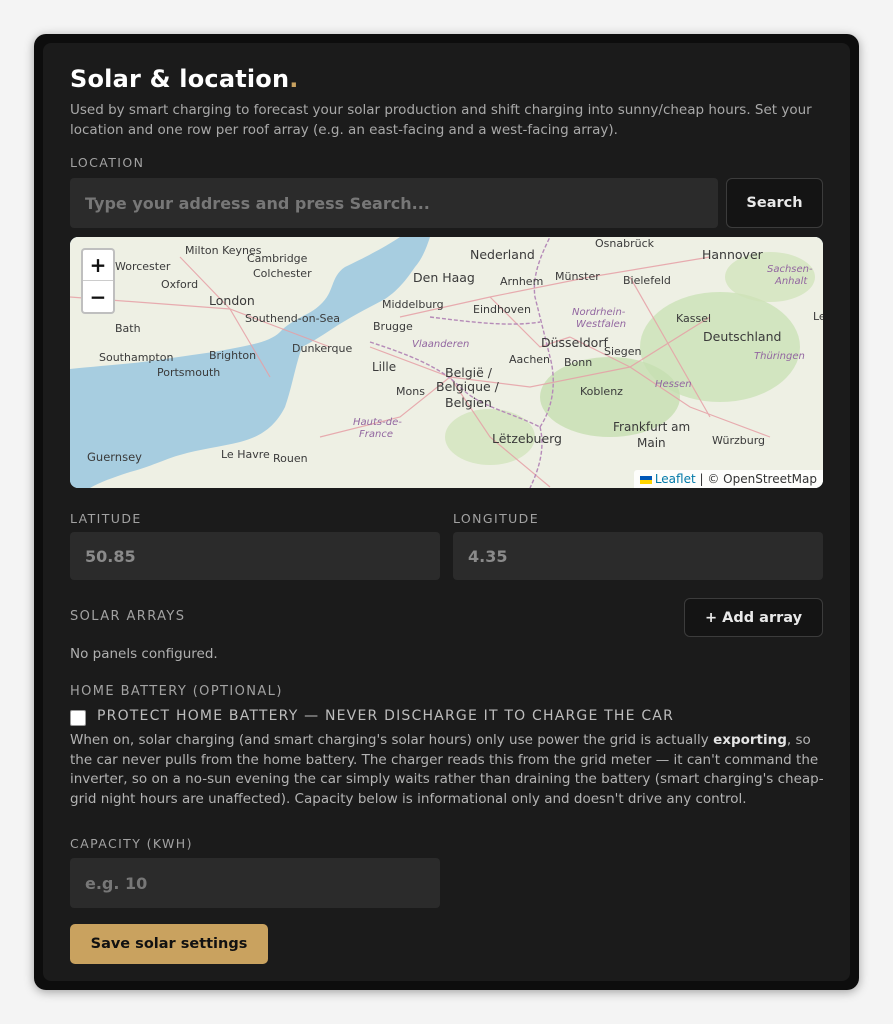 Image resolution: width=893 pixels, height=1024 pixels. I want to click on capacity-input, so click(255, 883).